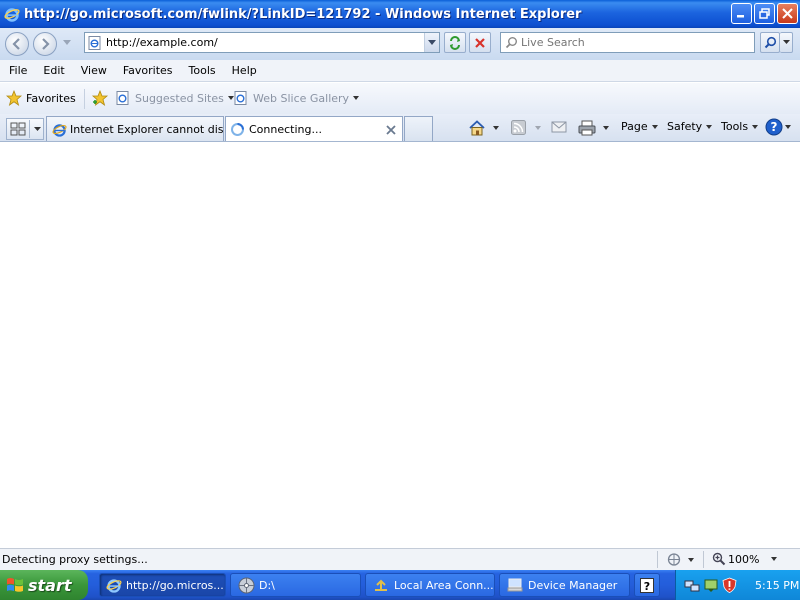 The image size is (800, 600). Describe the element at coordinates (711, 585) in the screenshot. I see `safely-remove-hardware-icon` at that location.